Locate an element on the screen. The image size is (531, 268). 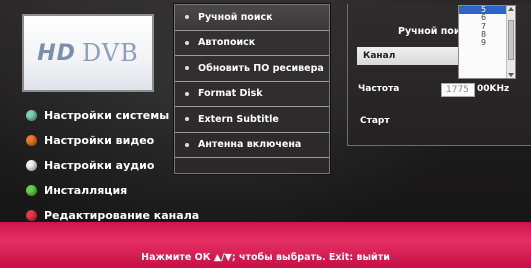
menu-item-installation: Инсталляция is located at coordinates (112, 190).